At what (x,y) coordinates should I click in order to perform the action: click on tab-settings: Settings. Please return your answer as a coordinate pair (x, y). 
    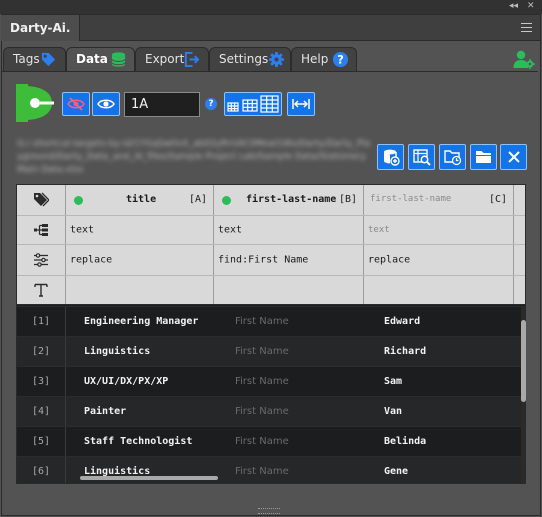
    Looking at the image, I should click on (250, 59).